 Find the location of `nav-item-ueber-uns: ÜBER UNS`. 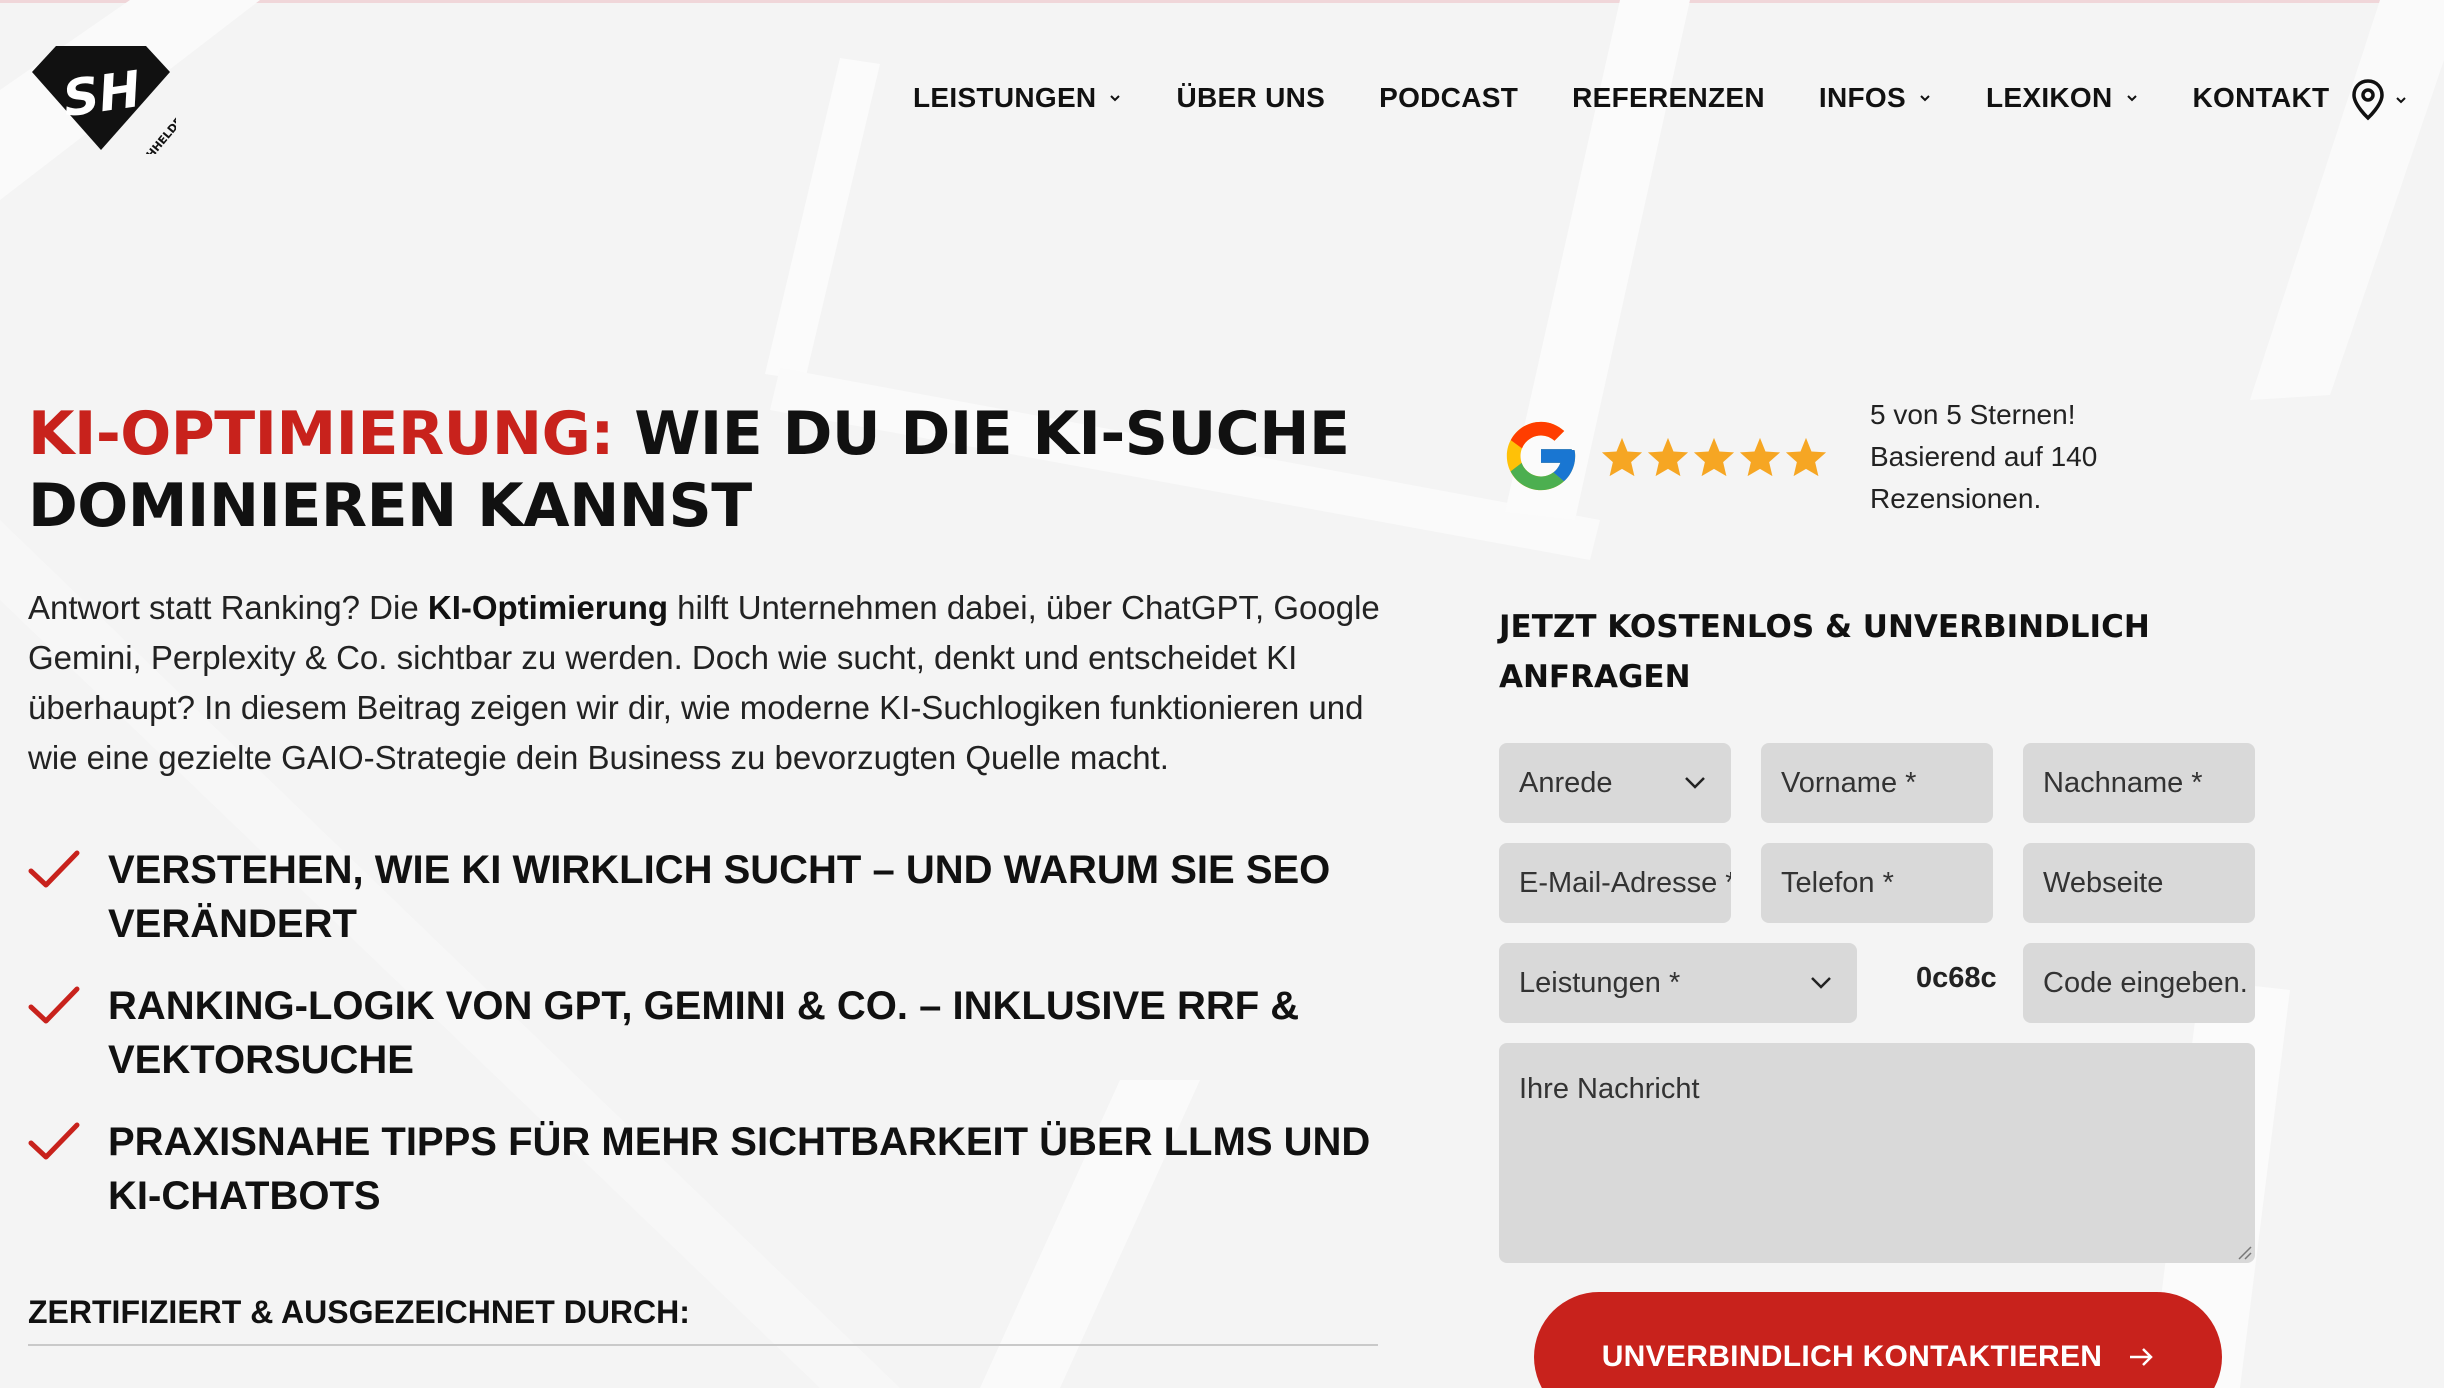

nav-item-ueber-uns: ÜBER UNS is located at coordinates (1250, 98).